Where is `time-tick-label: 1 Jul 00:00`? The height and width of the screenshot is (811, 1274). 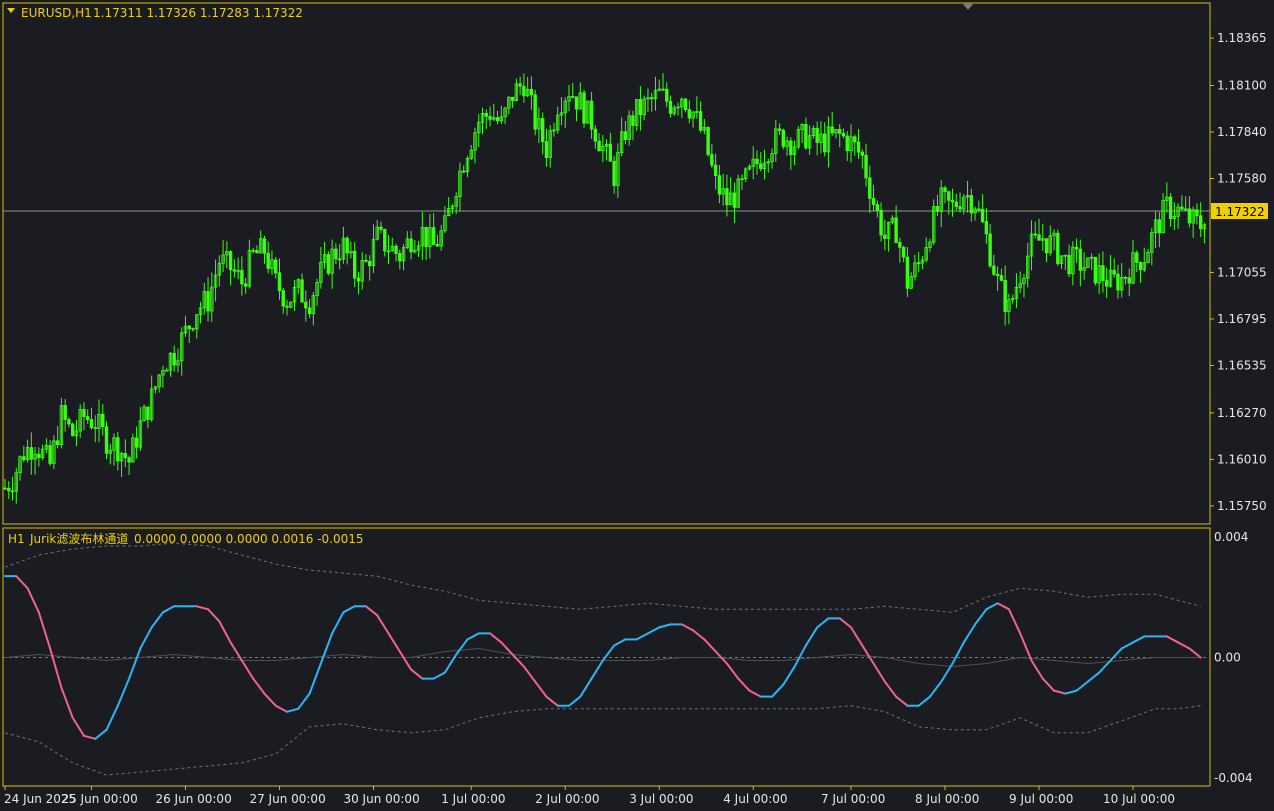 time-tick-label: 1 Jul 00:00 is located at coordinates (473, 799).